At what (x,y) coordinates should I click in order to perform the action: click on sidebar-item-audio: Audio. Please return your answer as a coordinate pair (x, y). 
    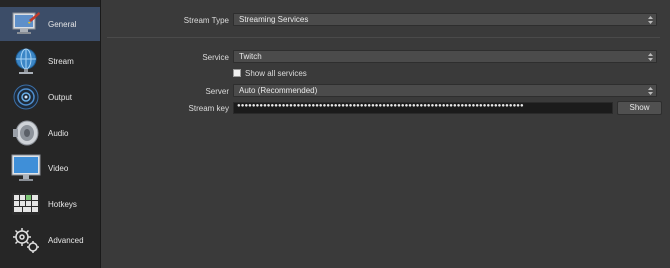
    Looking at the image, I should click on (50, 133).